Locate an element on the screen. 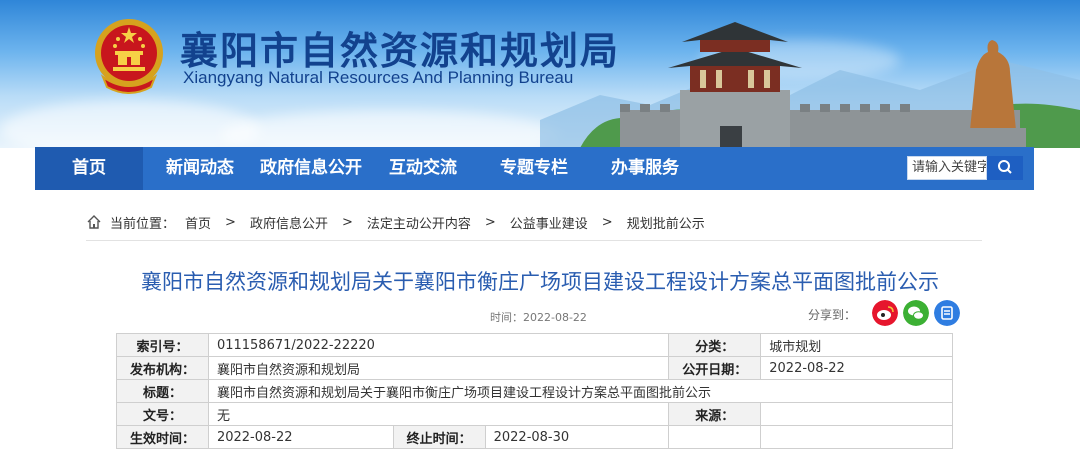 Image resolution: width=1080 pixels, height=463 pixels. wechat-icon is located at coordinates (916, 313).